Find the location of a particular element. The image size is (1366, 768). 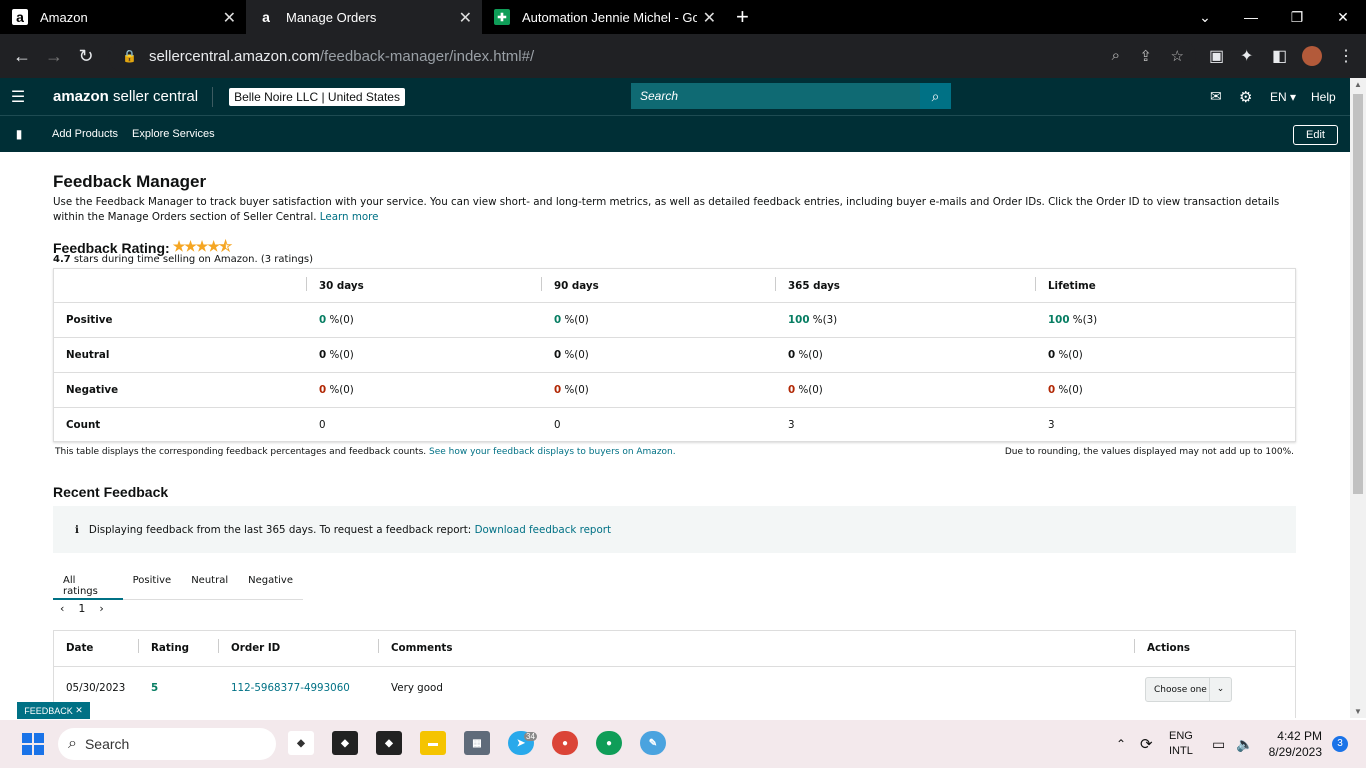

back-arrow-icon: ← is located at coordinates (22, 56).